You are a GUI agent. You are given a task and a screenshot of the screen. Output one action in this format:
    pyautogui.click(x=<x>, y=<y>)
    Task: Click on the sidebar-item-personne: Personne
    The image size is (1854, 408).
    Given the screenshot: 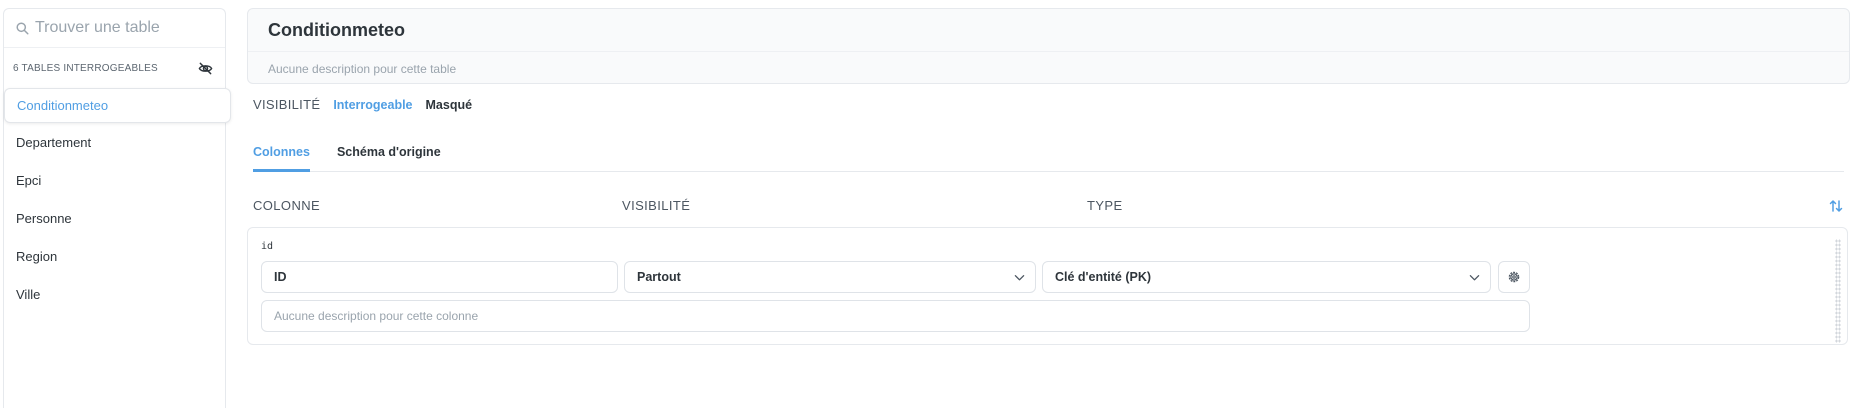 What is the action you would take?
    pyautogui.click(x=114, y=218)
    